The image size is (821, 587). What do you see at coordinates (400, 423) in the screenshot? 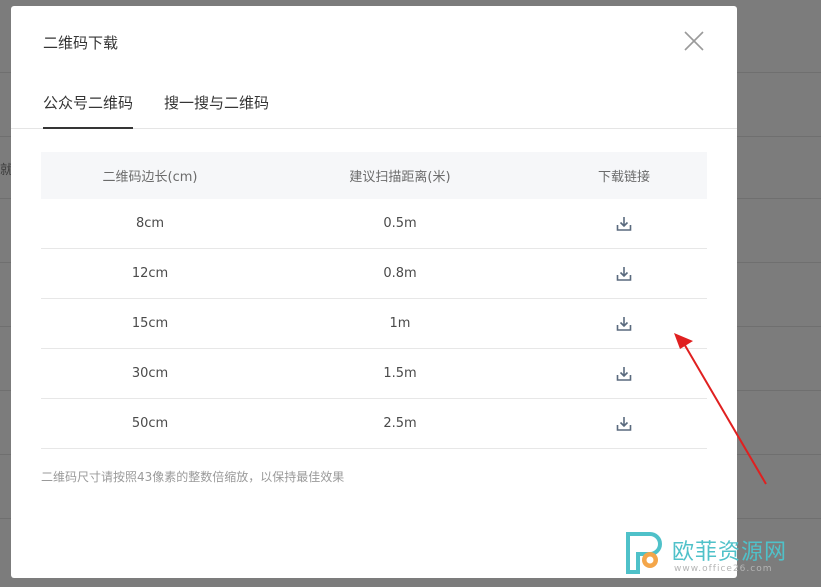
I see `cell-distance: 2.5m` at bounding box center [400, 423].